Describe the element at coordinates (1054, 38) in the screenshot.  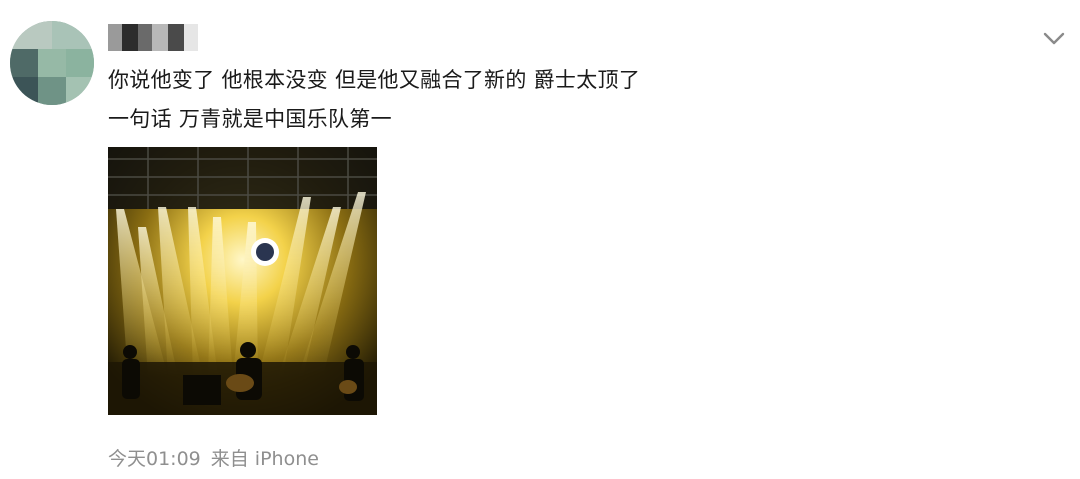
I see `chevron-down-icon` at that location.